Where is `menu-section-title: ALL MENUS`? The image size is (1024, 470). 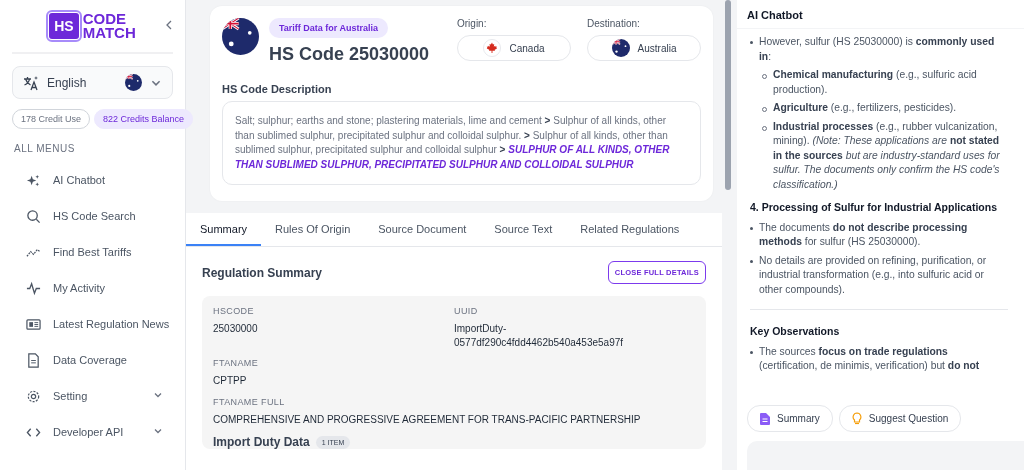 menu-section-title: ALL MENUS is located at coordinates (45, 148).